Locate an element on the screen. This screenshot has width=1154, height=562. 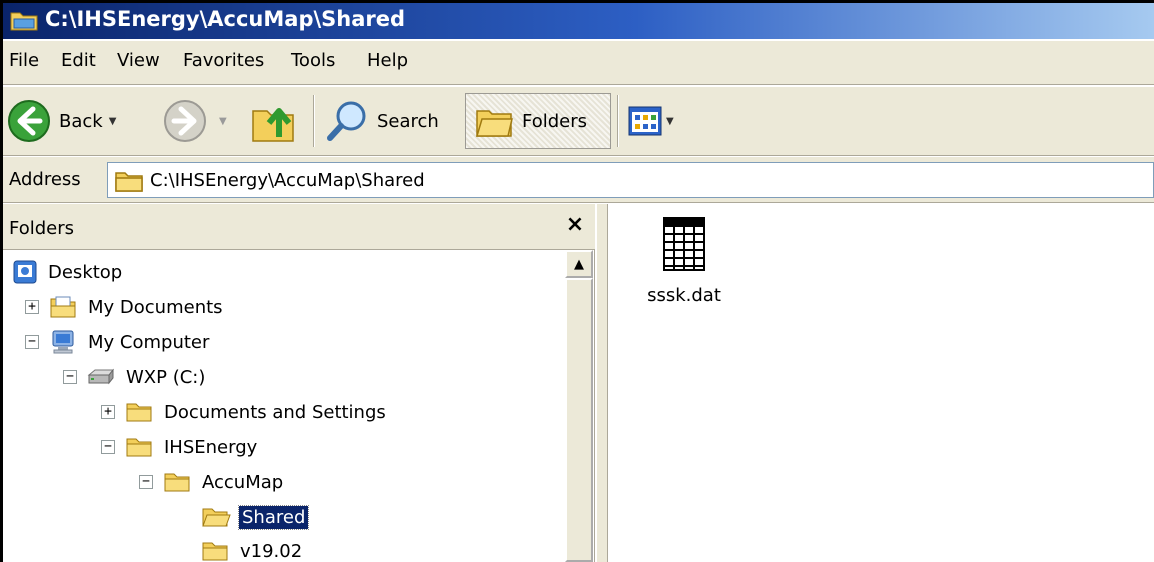
search-icon is located at coordinates (346, 121).